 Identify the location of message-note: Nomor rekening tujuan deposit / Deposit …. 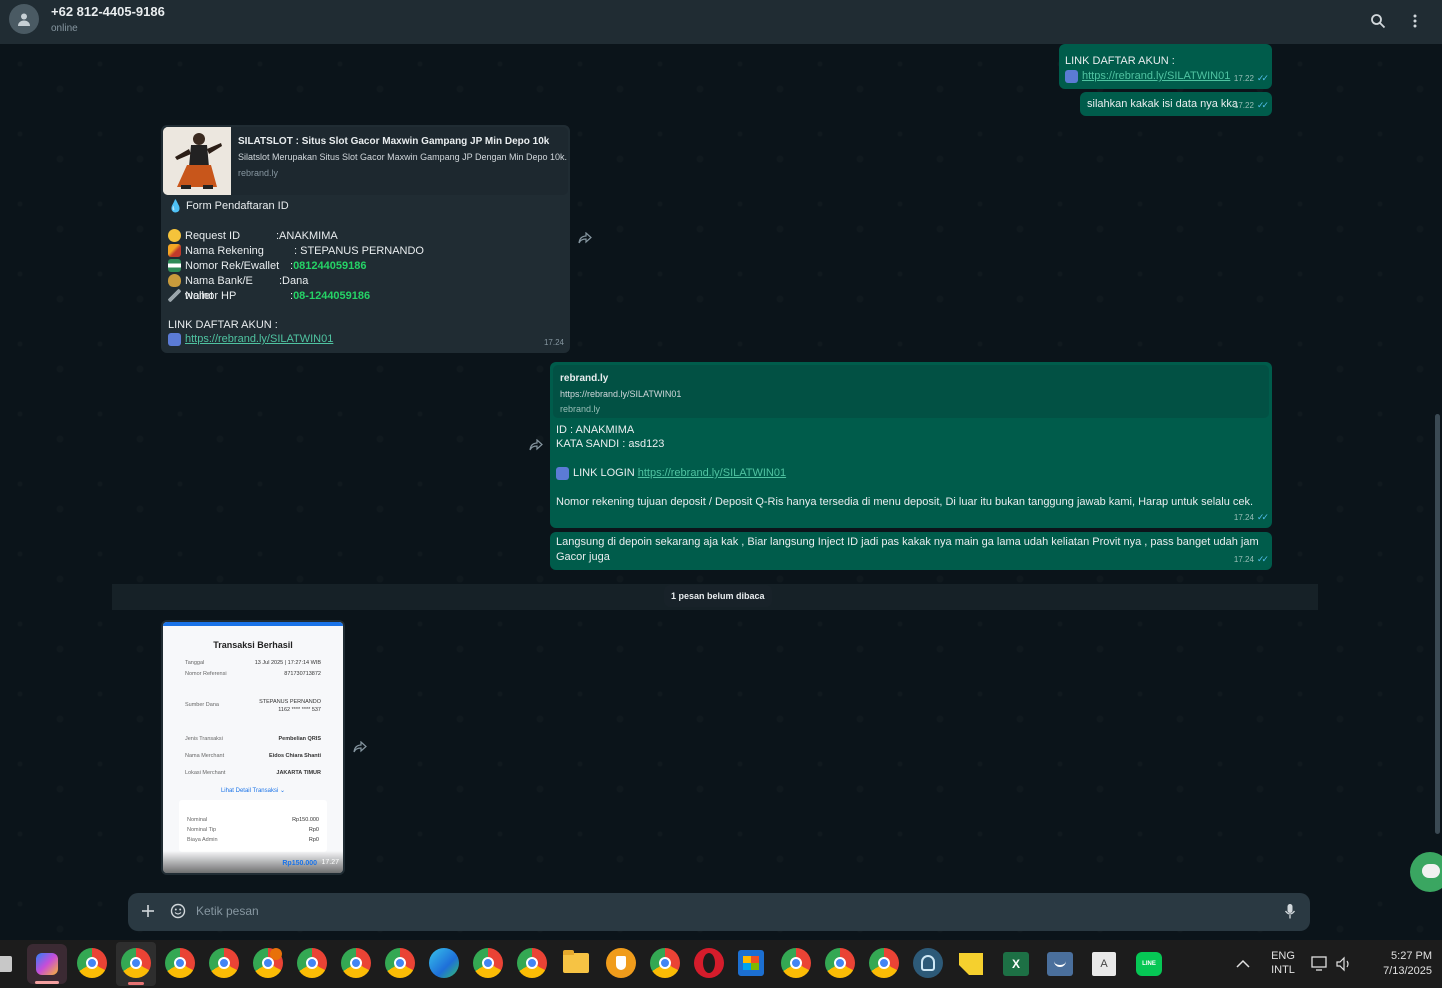
(905, 502).